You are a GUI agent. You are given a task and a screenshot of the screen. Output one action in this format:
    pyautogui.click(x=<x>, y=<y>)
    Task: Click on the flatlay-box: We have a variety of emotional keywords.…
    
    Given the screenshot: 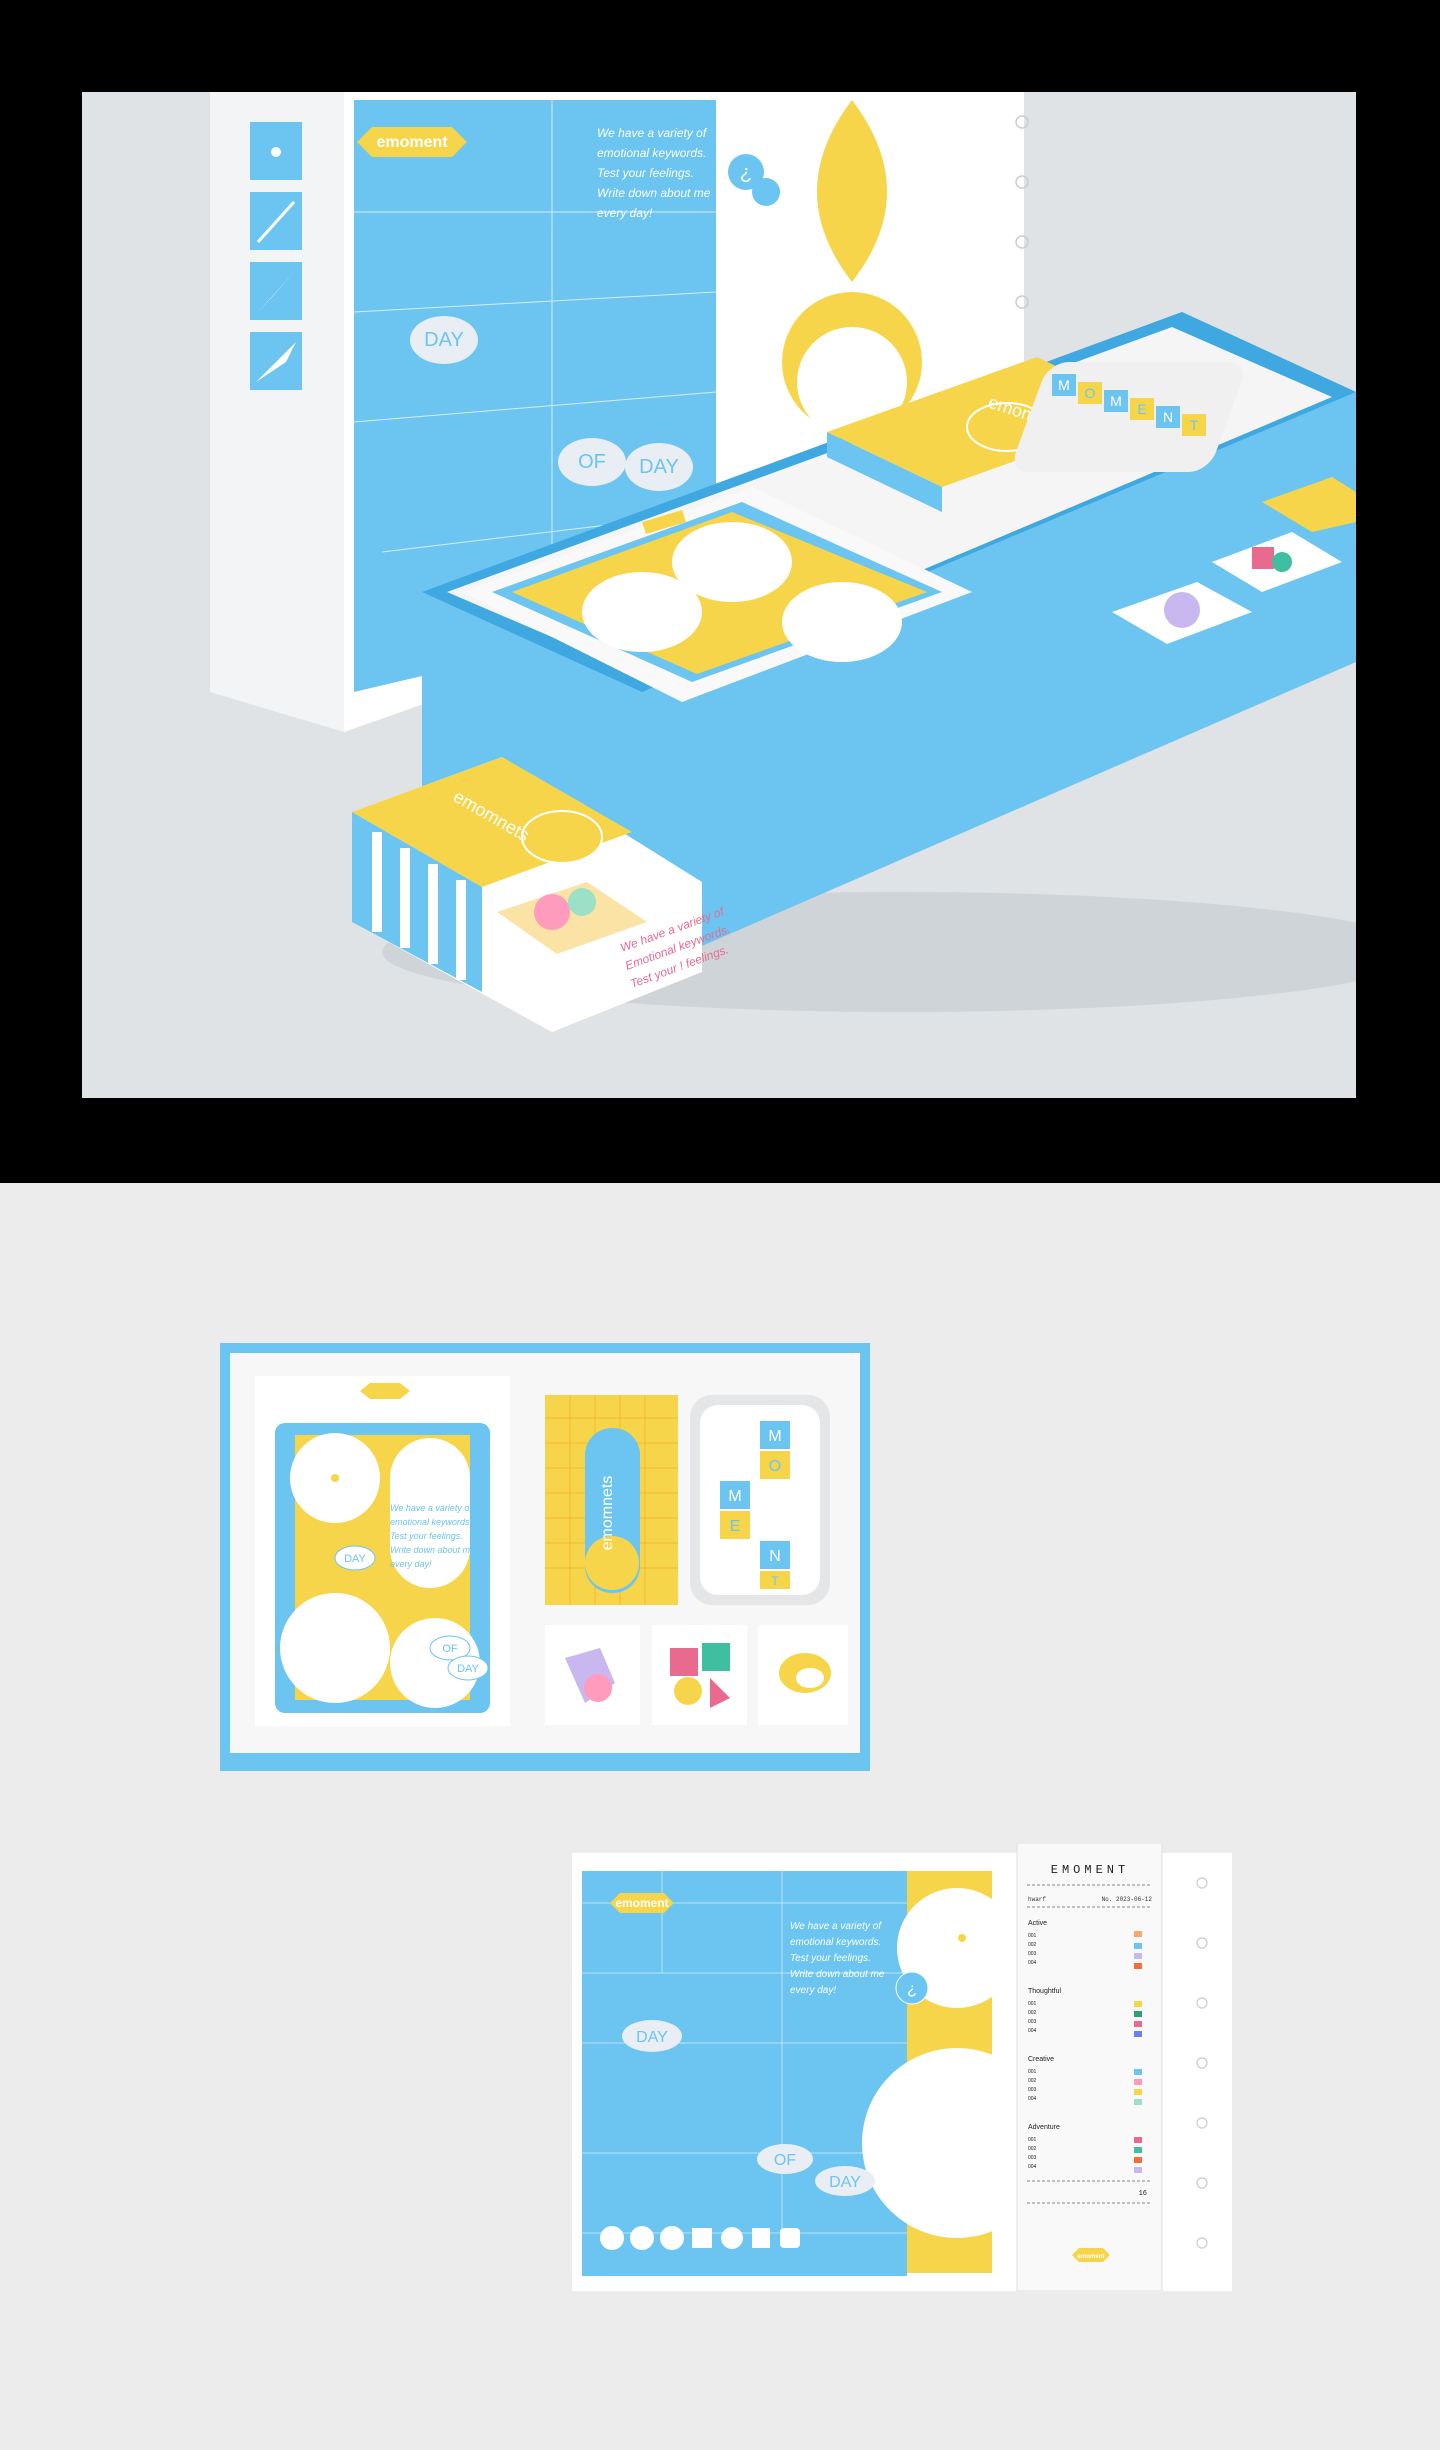 What is the action you would take?
    pyautogui.click(x=545, y=1557)
    